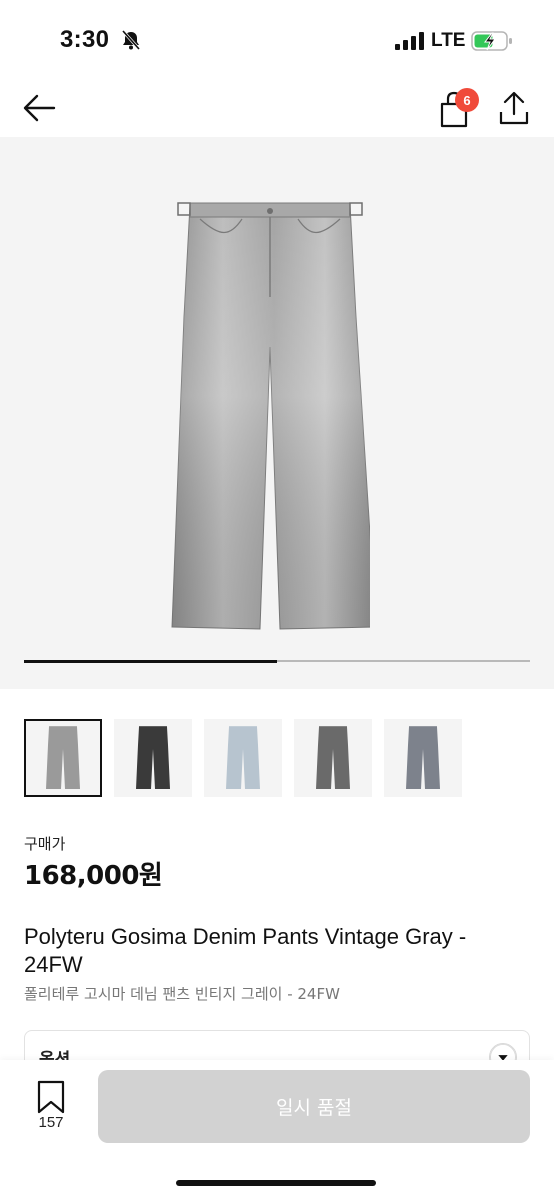 The image size is (554, 1200). I want to click on product-subtitle: 폴리테루 고시마 데님 팬츠 빈티지 그레이 - 24FW, so click(182, 994).